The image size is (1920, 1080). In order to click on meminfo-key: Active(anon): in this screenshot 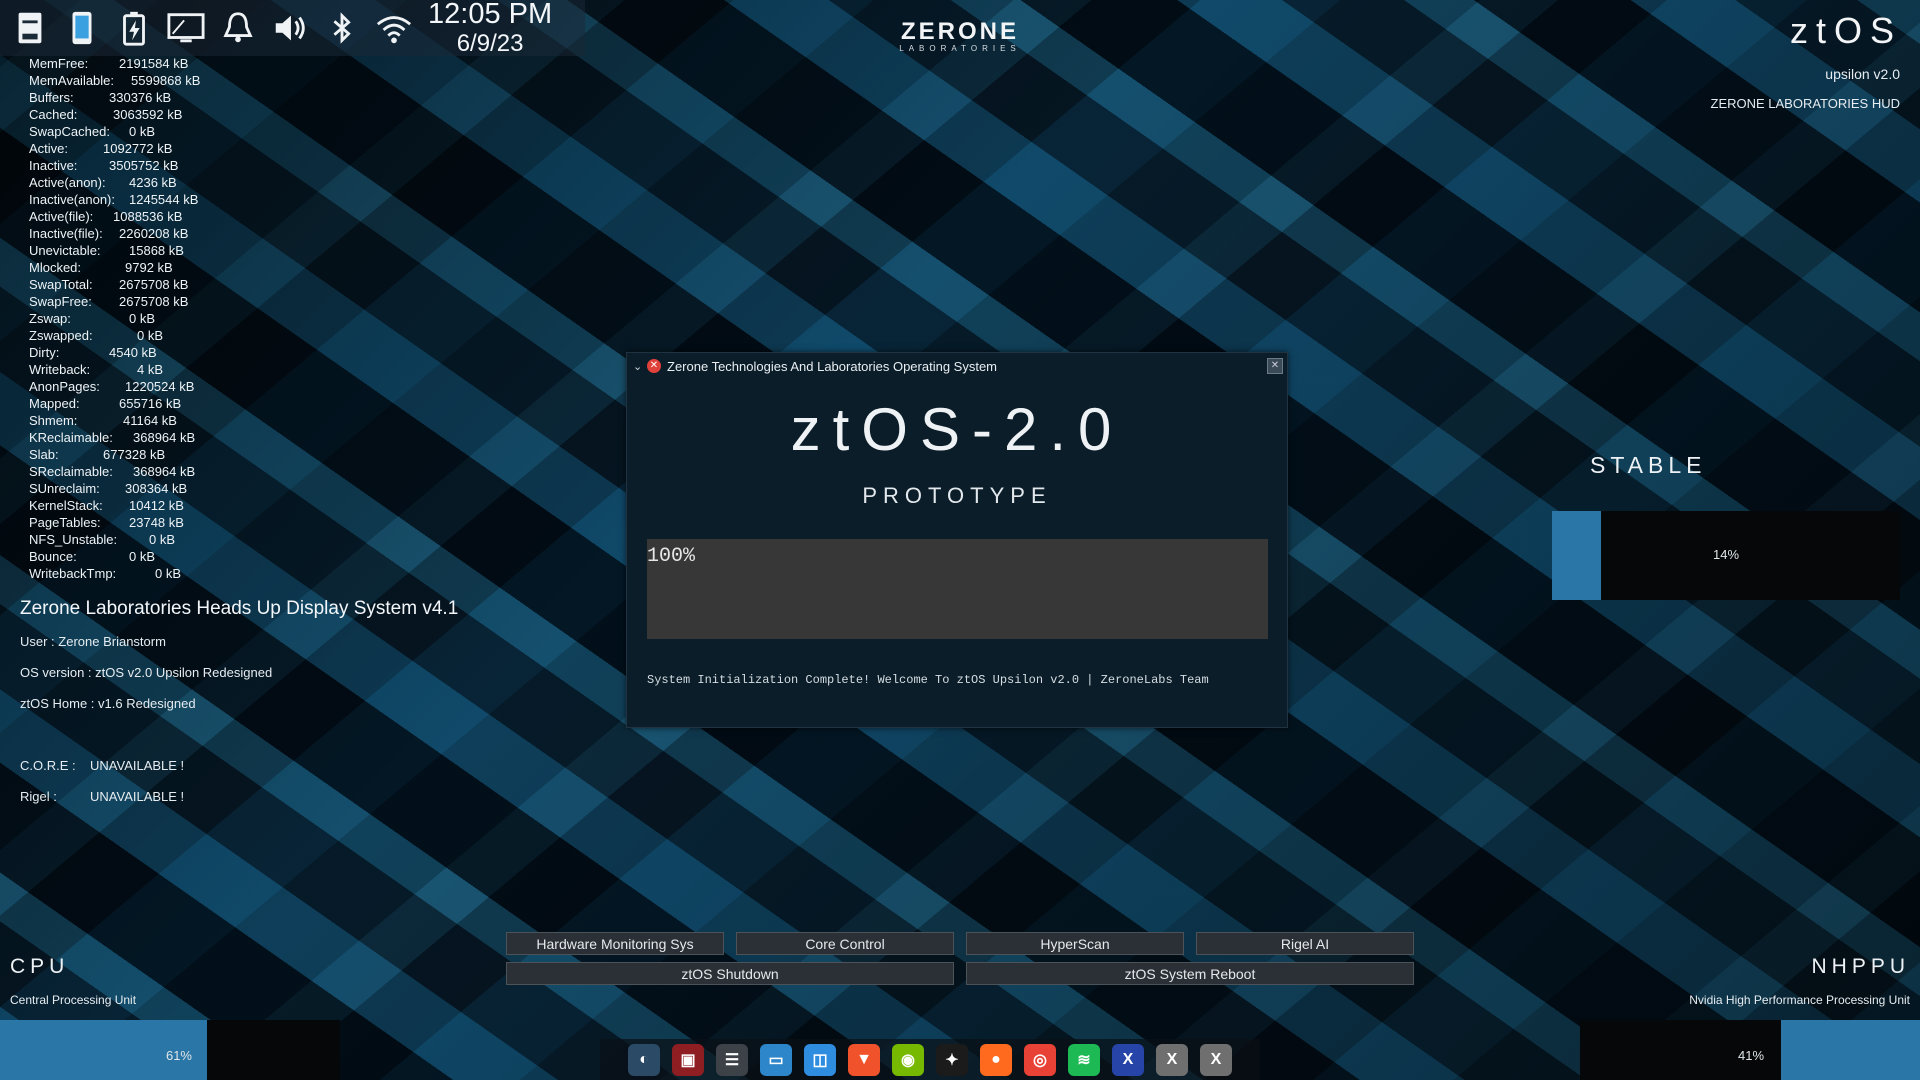, I will do `click(67, 182)`.